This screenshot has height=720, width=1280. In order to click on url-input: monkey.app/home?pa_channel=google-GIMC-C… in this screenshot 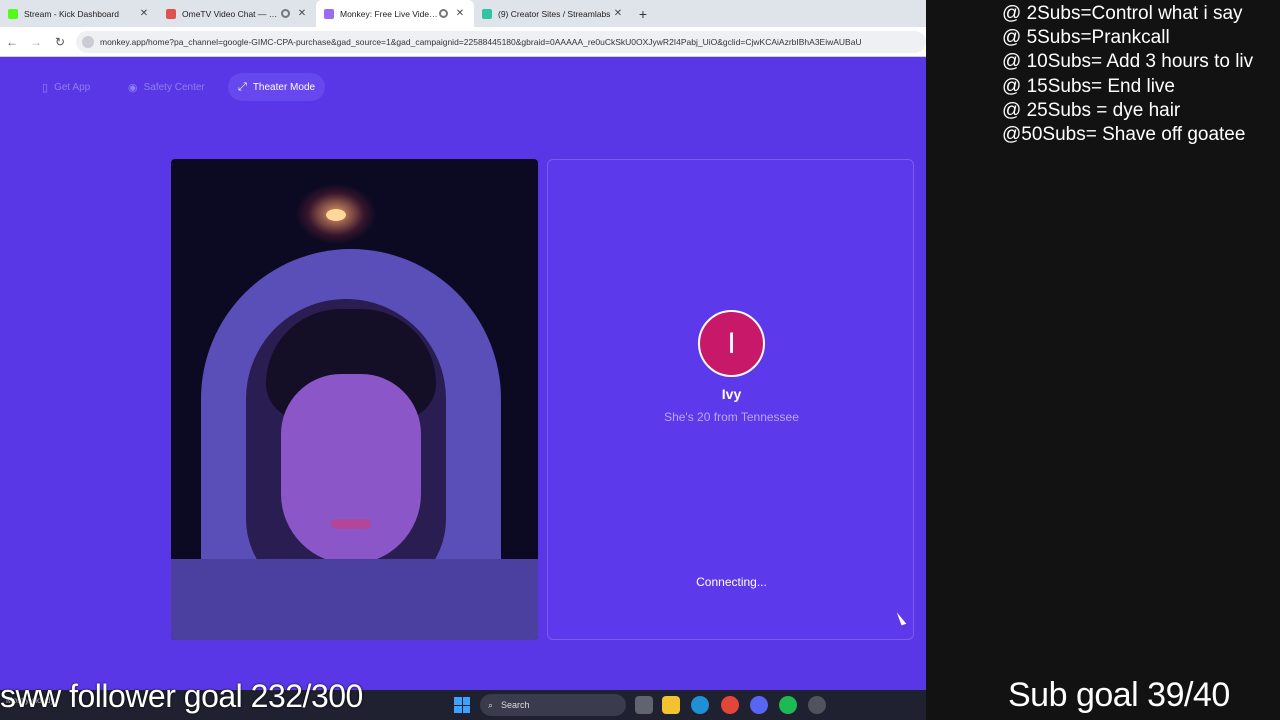, I will do `click(501, 41)`.